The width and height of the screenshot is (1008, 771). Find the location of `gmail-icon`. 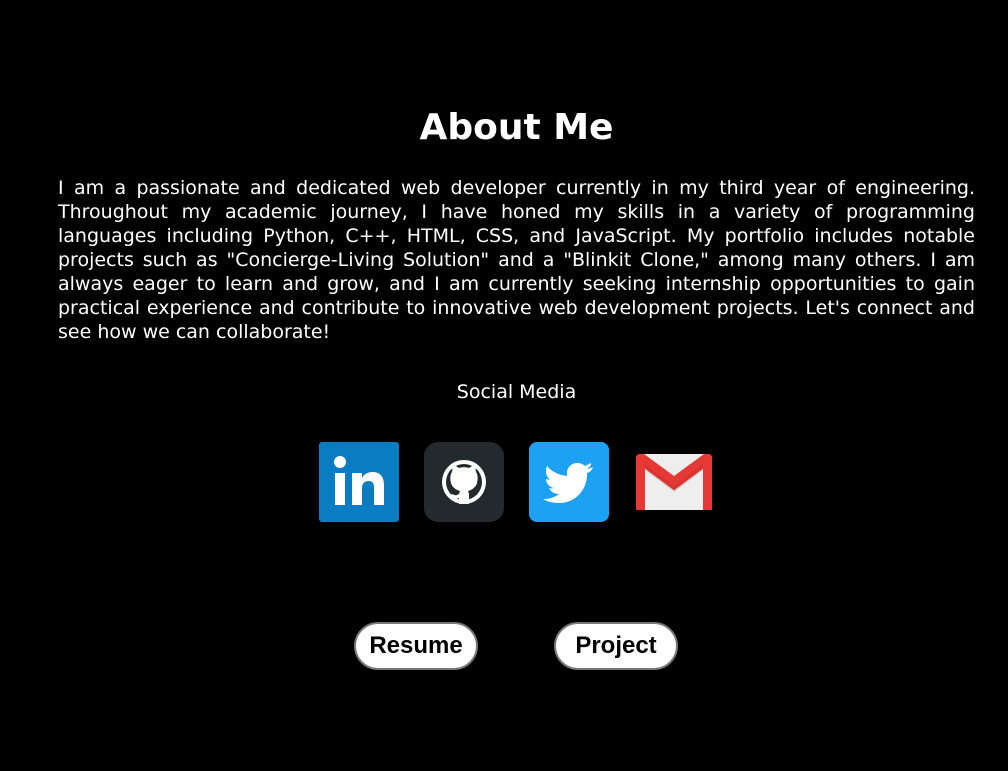

gmail-icon is located at coordinates (674, 482).